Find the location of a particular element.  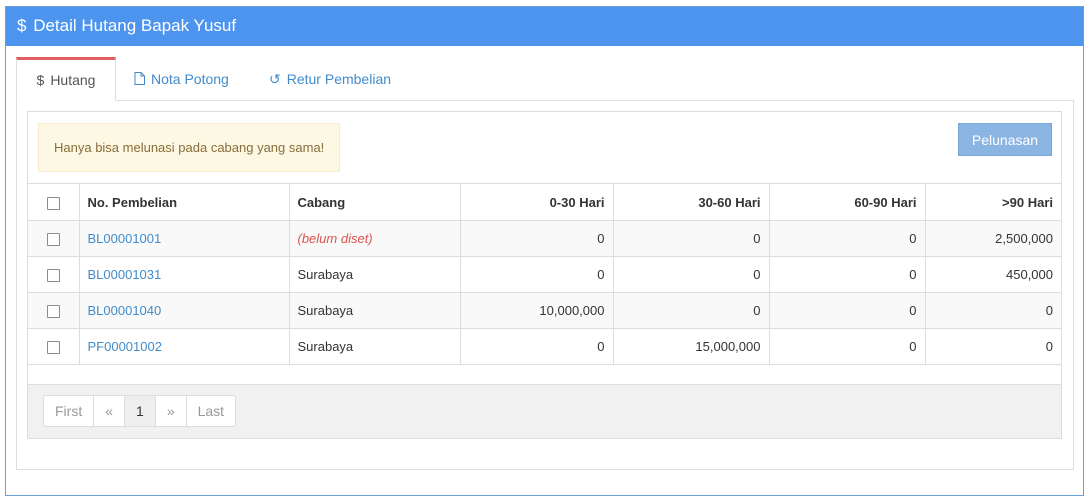

undo-icon: ↺ is located at coordinates (275, 79).